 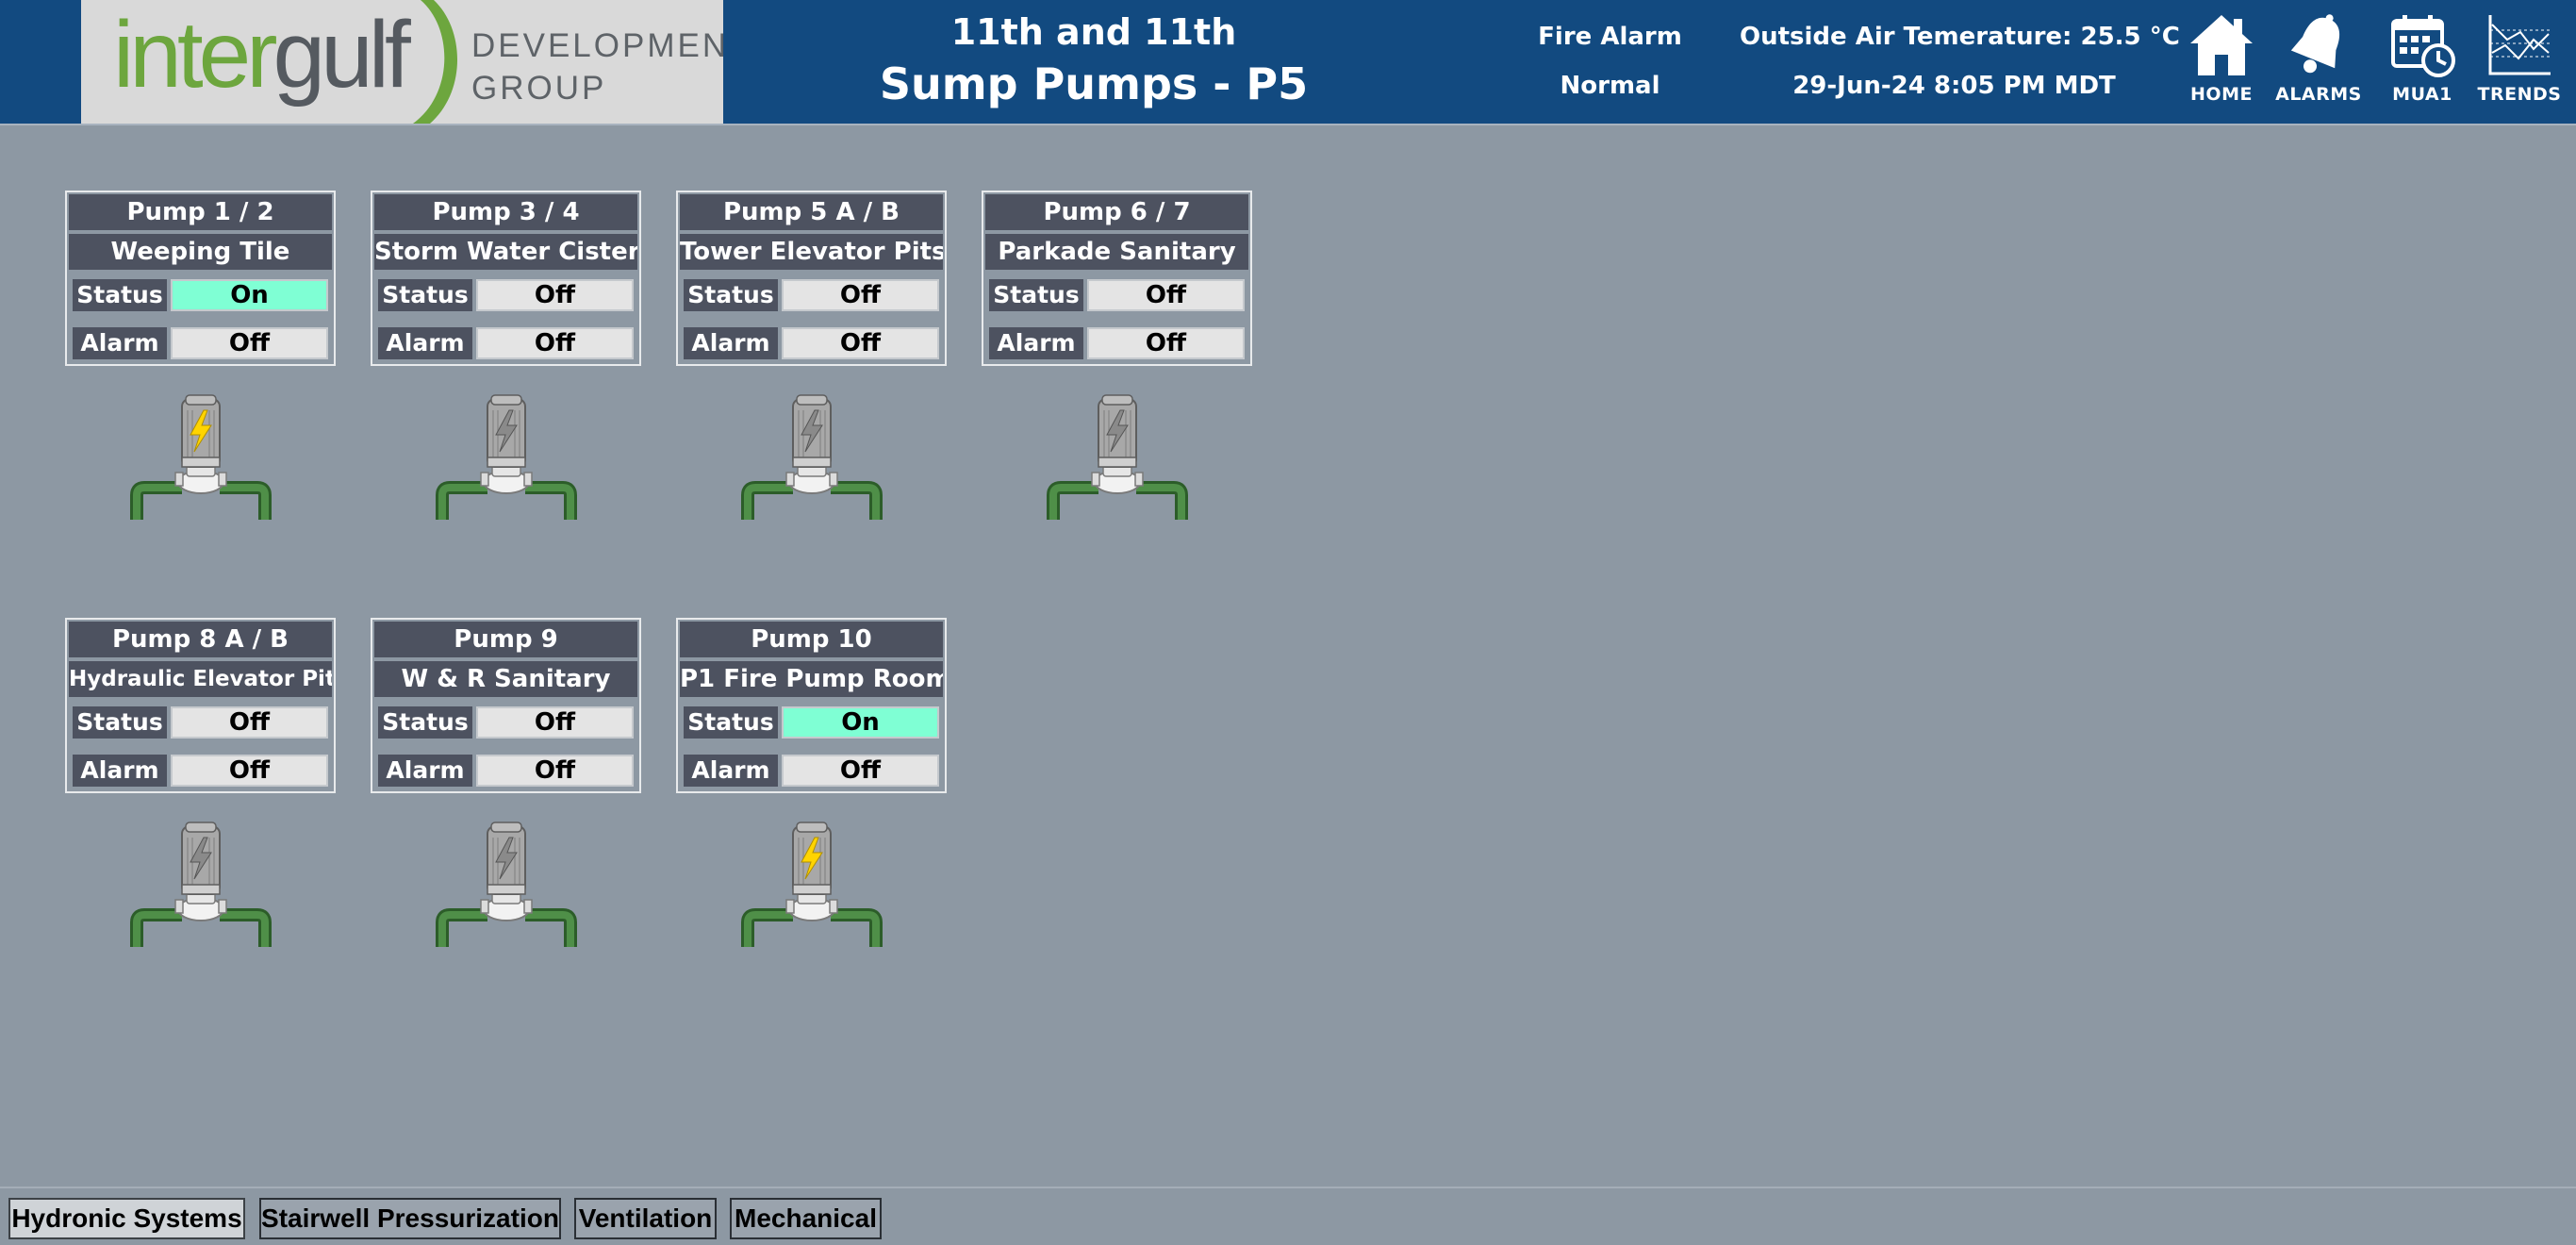 I want to click on tab-ventilation: Ventilation, so click(x=645, y=1219).